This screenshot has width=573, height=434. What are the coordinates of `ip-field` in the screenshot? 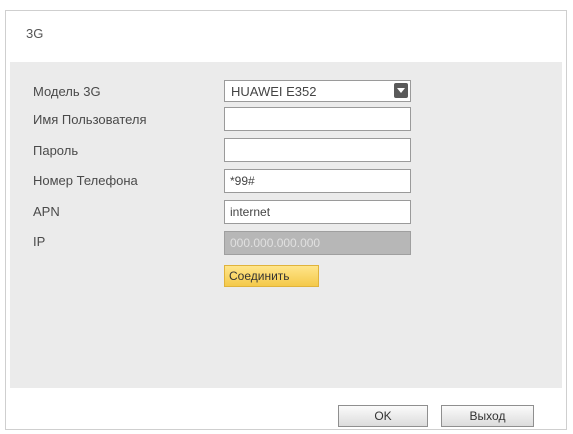 It's located at (317, 243).